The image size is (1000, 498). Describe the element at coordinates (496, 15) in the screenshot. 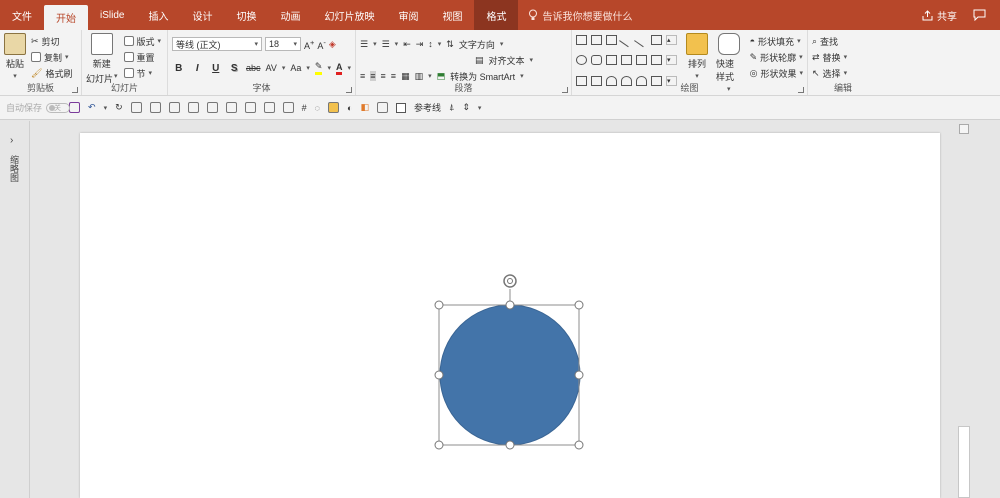

I see `tab-format: 格式` at that location.